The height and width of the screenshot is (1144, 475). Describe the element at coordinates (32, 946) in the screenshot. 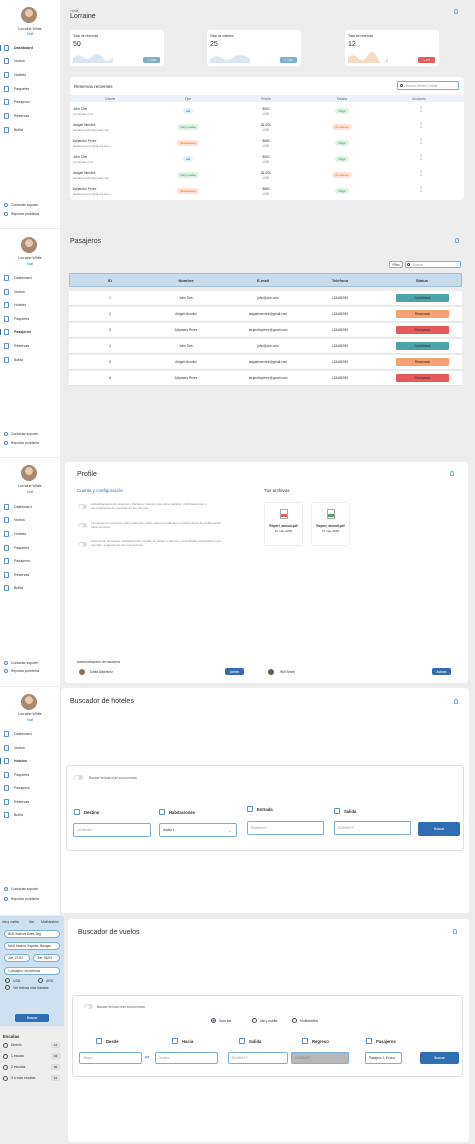

I see `destination-input: MAD Madrid, España, Barajas` at that location.